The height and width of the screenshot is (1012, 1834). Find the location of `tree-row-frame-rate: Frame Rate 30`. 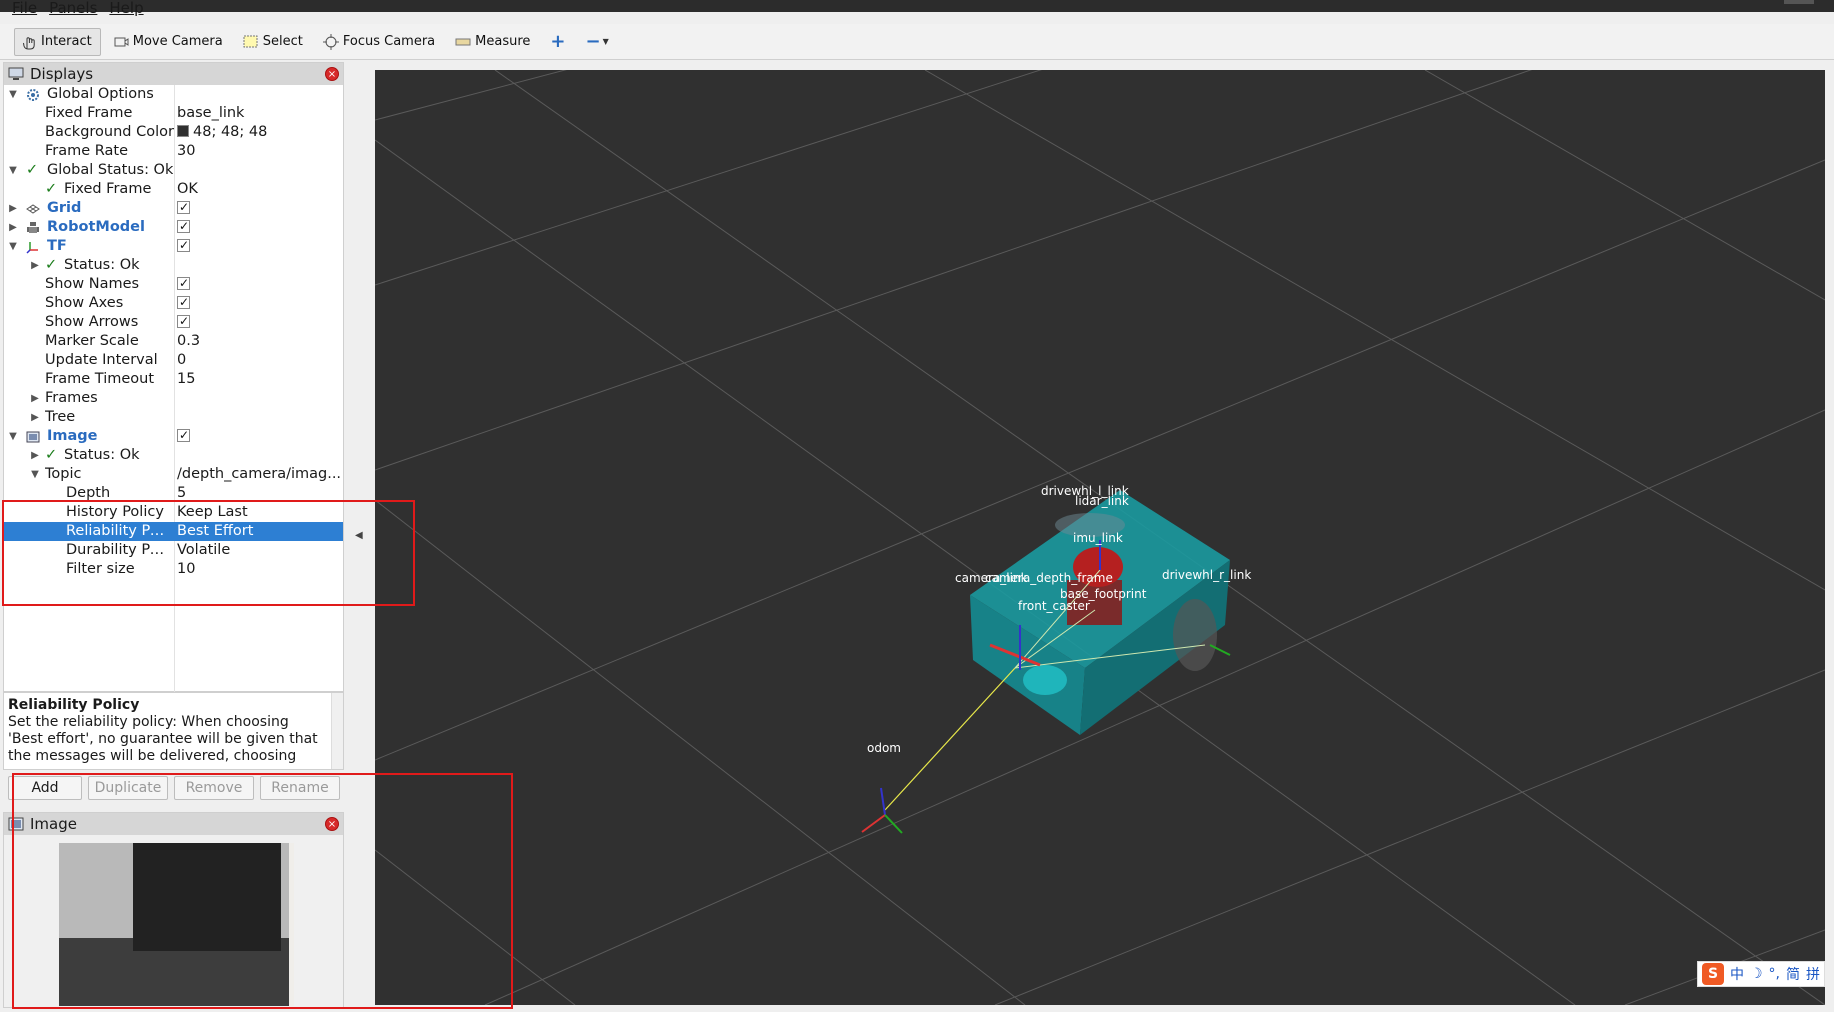

tree-row-frame-rate: Frame Rate 30 is located at coordinates (173, 151).